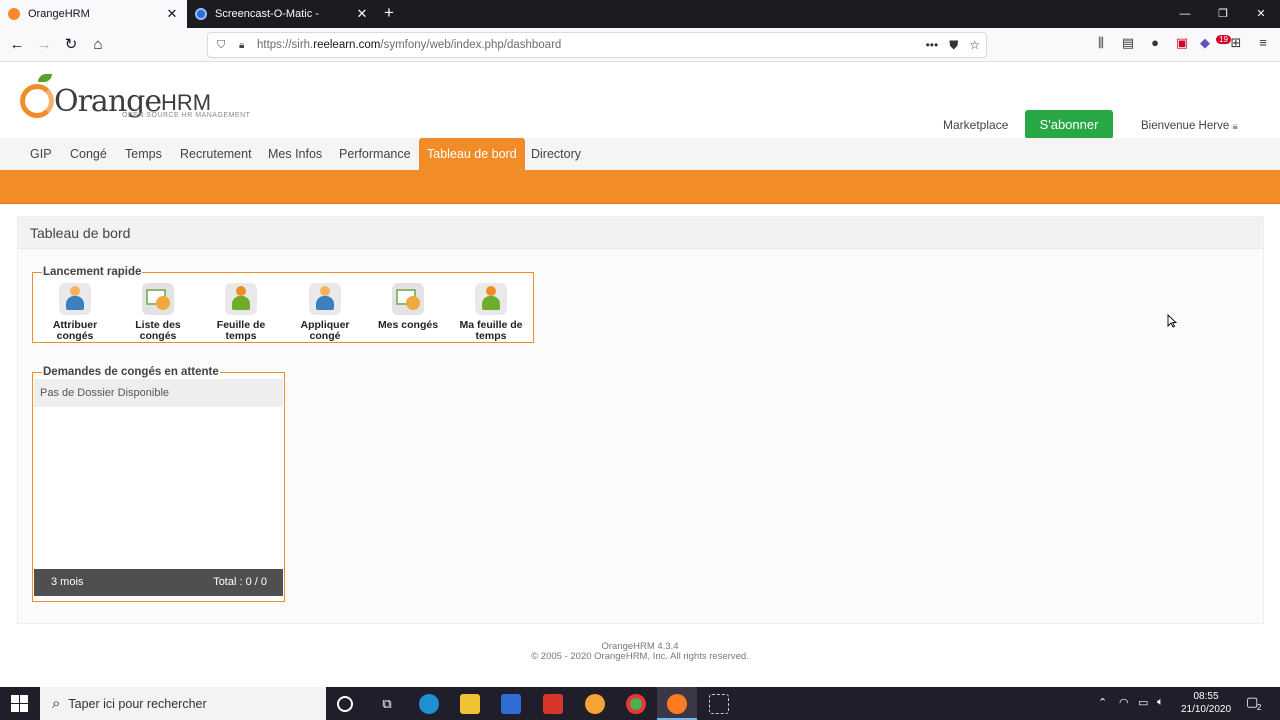  I want to click on quick-launch-assign-leave: Attribuer congés, so click(75, 312).